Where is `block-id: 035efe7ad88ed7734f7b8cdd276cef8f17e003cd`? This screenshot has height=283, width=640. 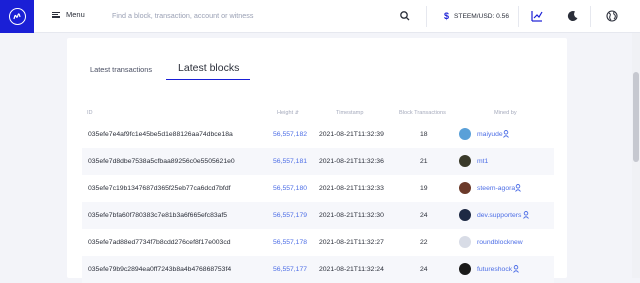
block-id: 035efe7ad88ed7734f7b8cdd276cef8f17e003cd is located at coordinates (159, 242).